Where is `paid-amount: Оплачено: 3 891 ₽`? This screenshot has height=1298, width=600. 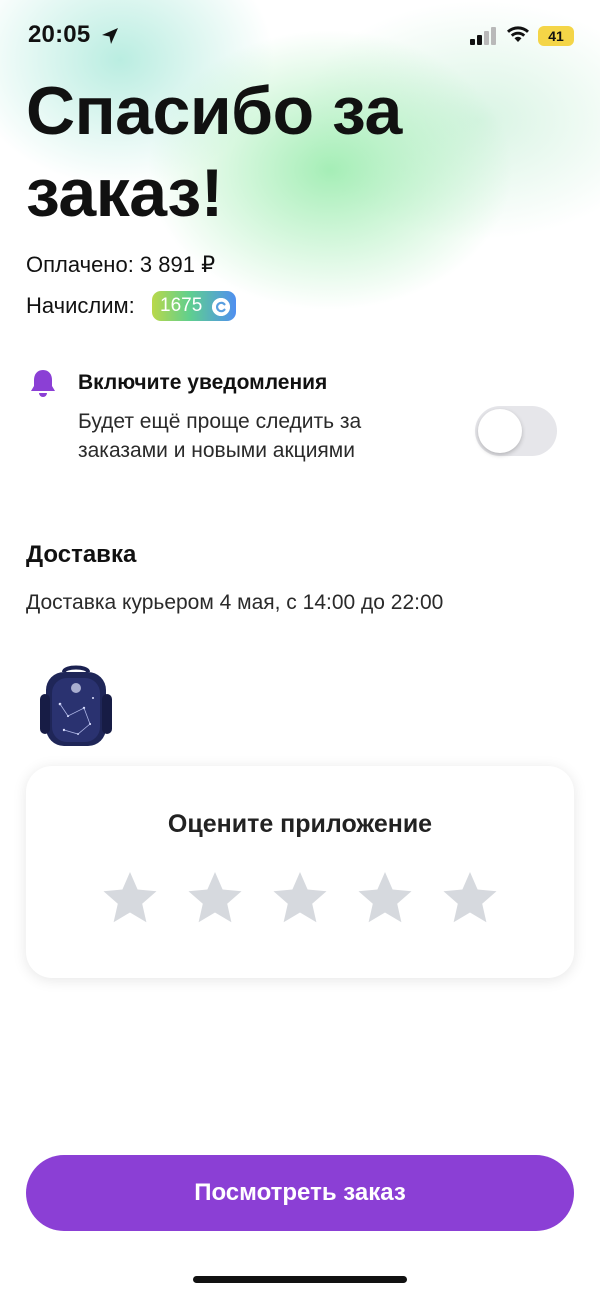 paid-amount: Оплачено: 3 891 ₽ is located at coordinates (121, 264).